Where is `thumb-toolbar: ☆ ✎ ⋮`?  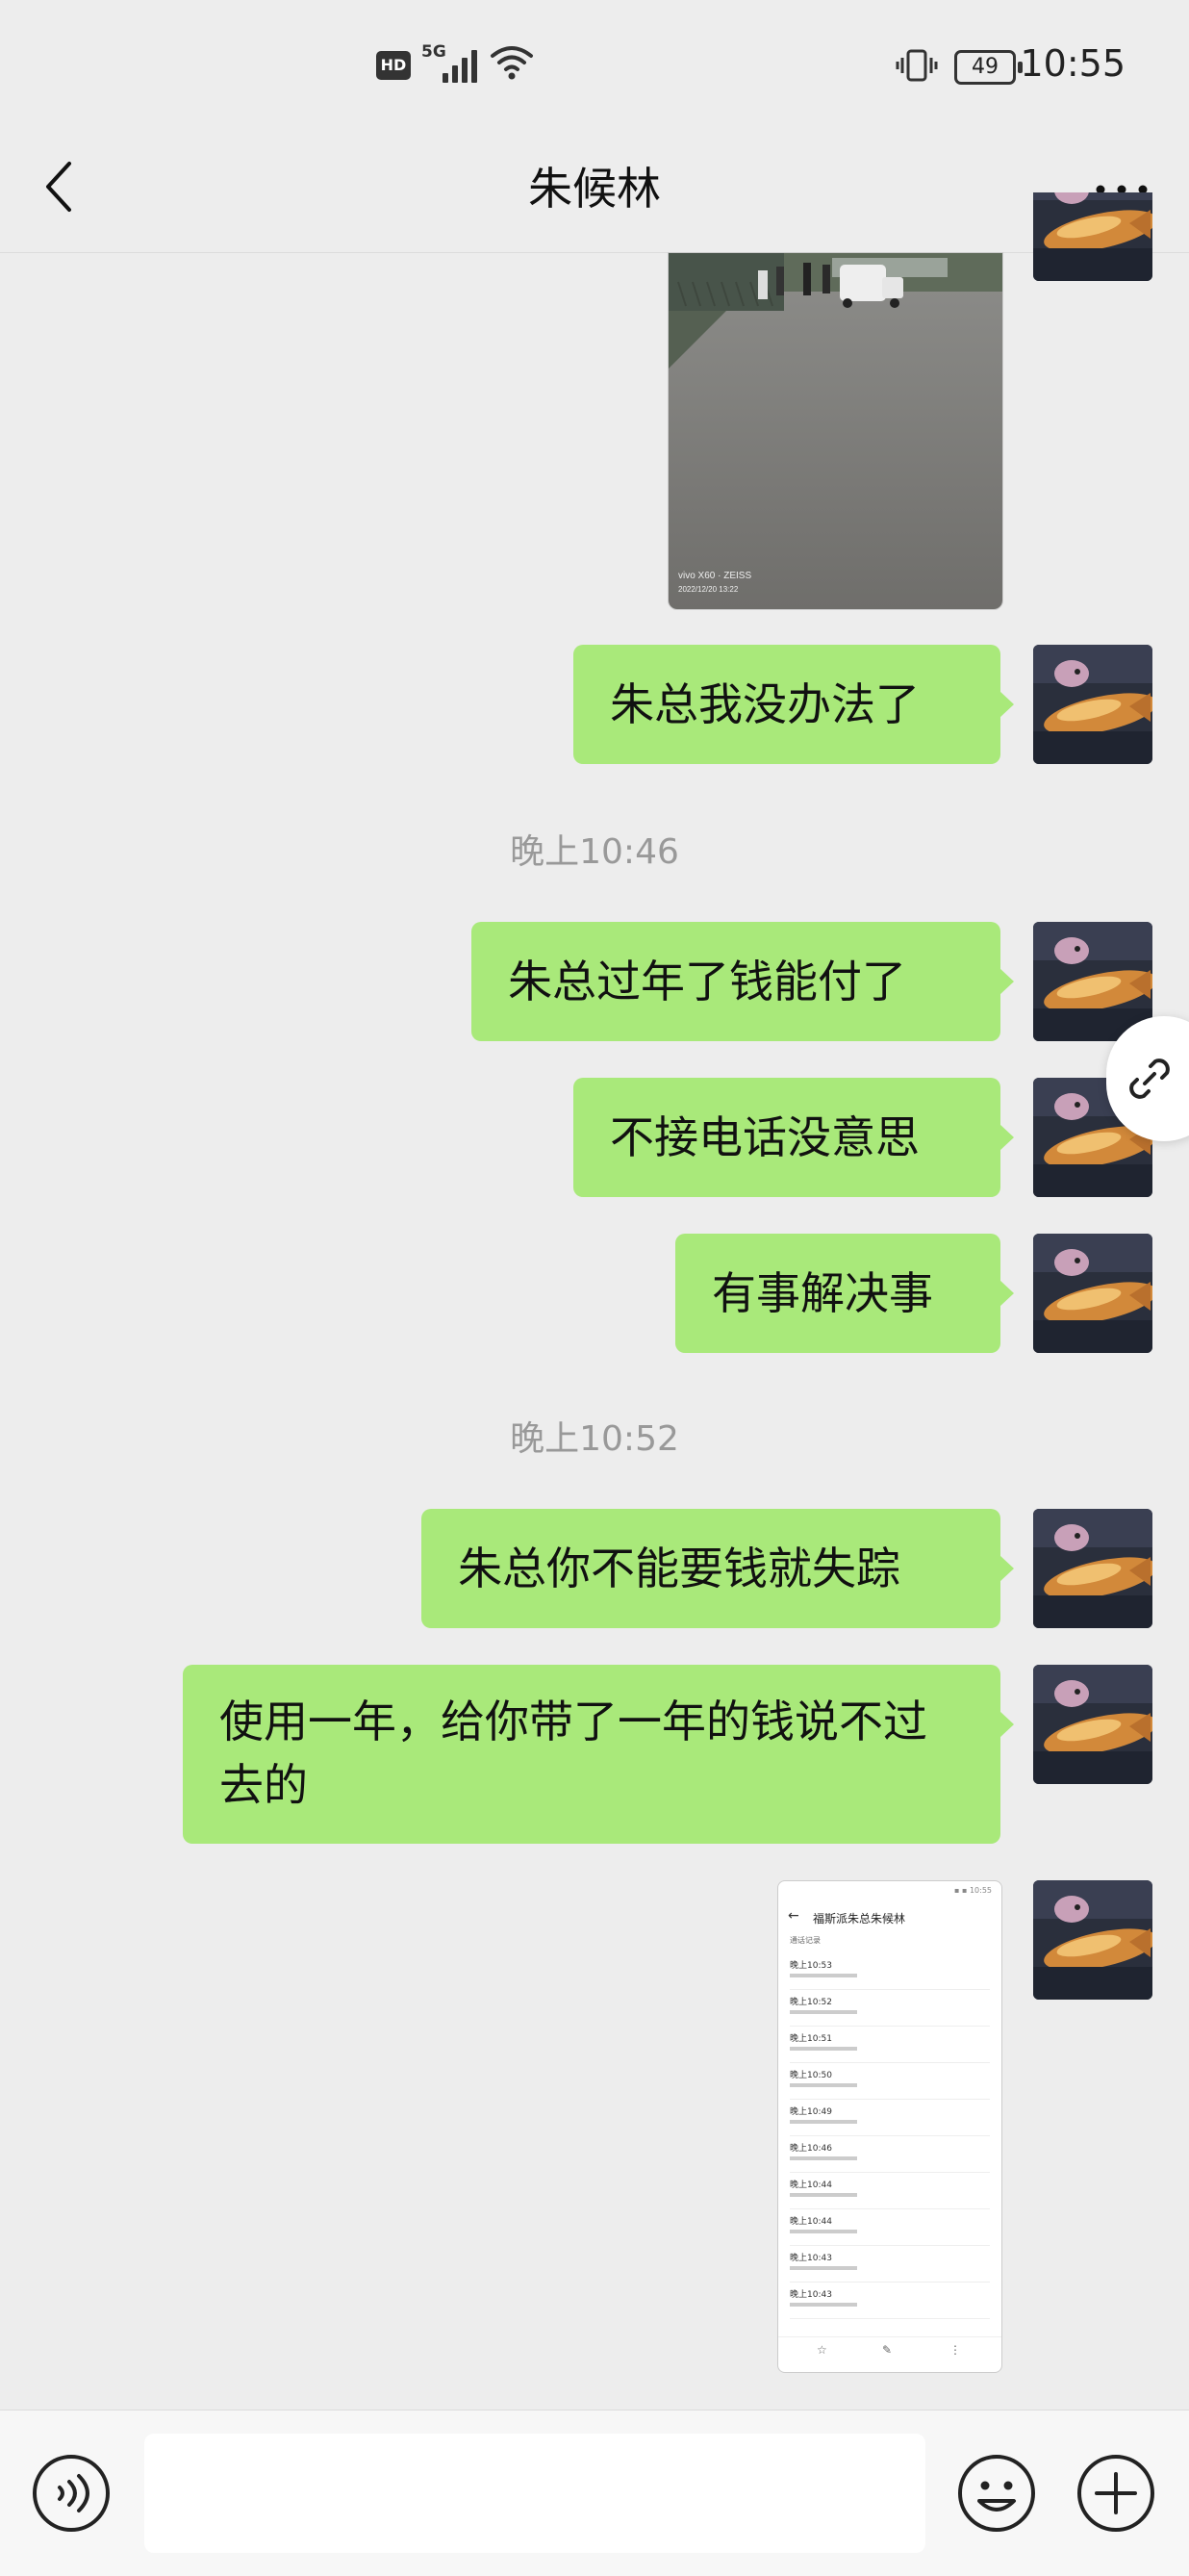
thumb-toolbar: ☆ ✎ ⋮ is located at coordinates (889, 2354).